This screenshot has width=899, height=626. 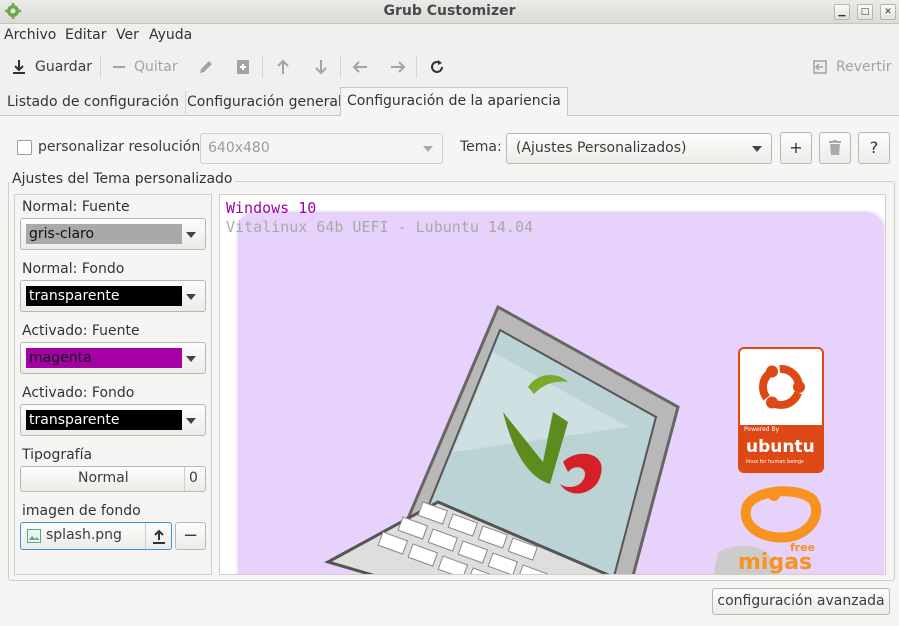 I want to click on advanced-settings-button: configuración avanzada, so click(x=801, y=601).